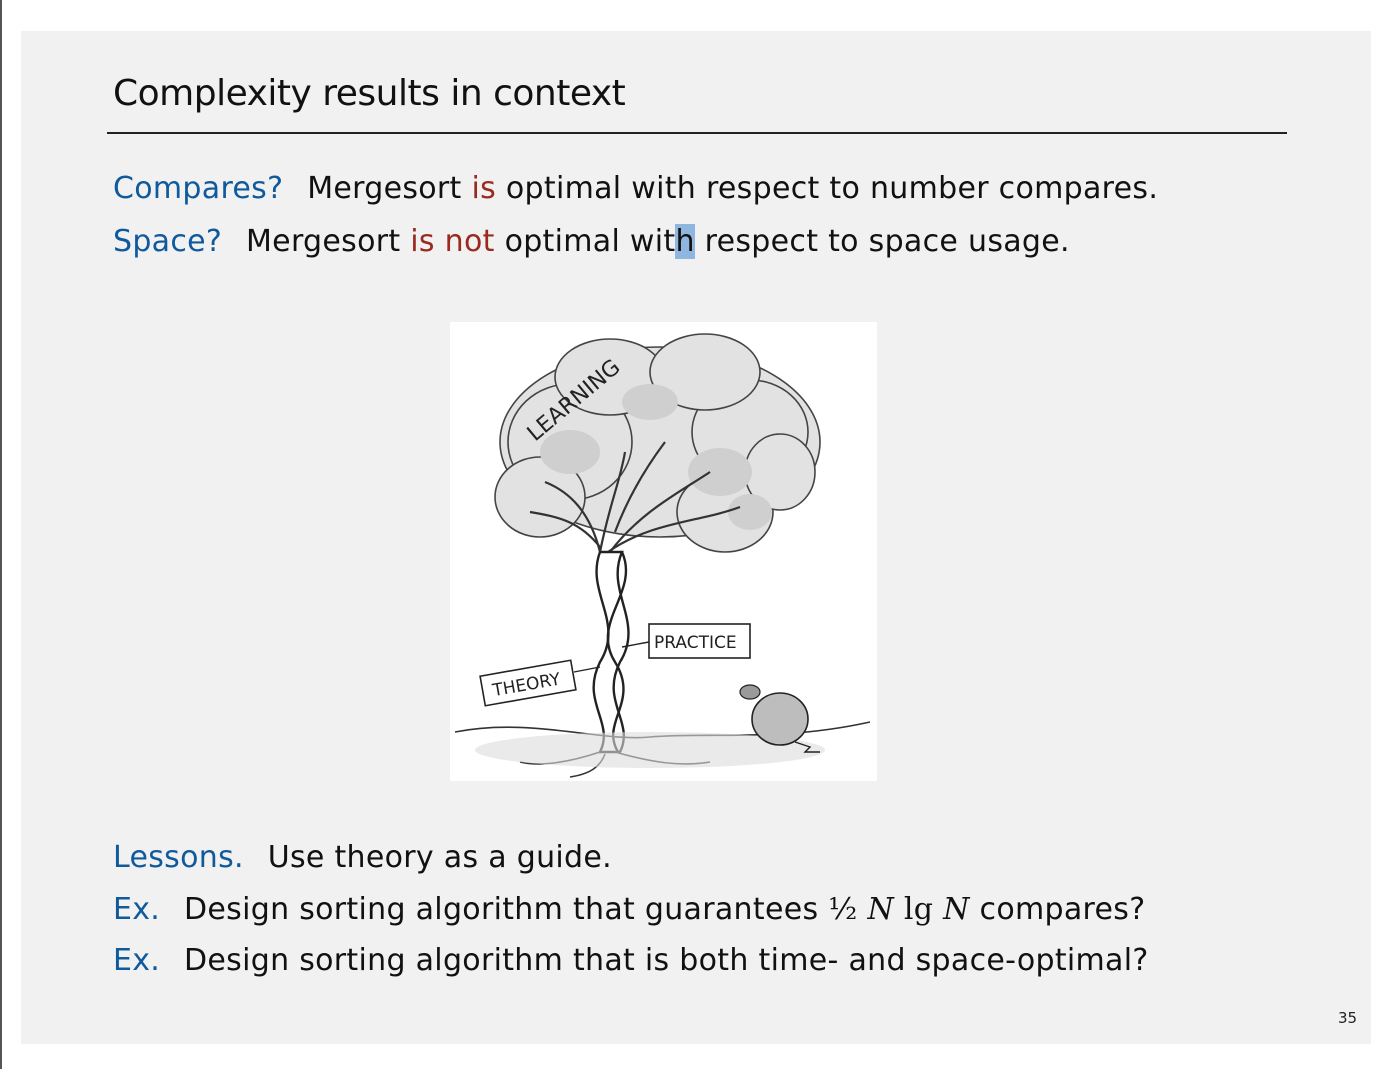 Image resolution: width=1386 pixels, height=1069 pixels. Describe the element at coordinates (198, 188) in the screenshot. I see `compares-label: Compares?` at that location.